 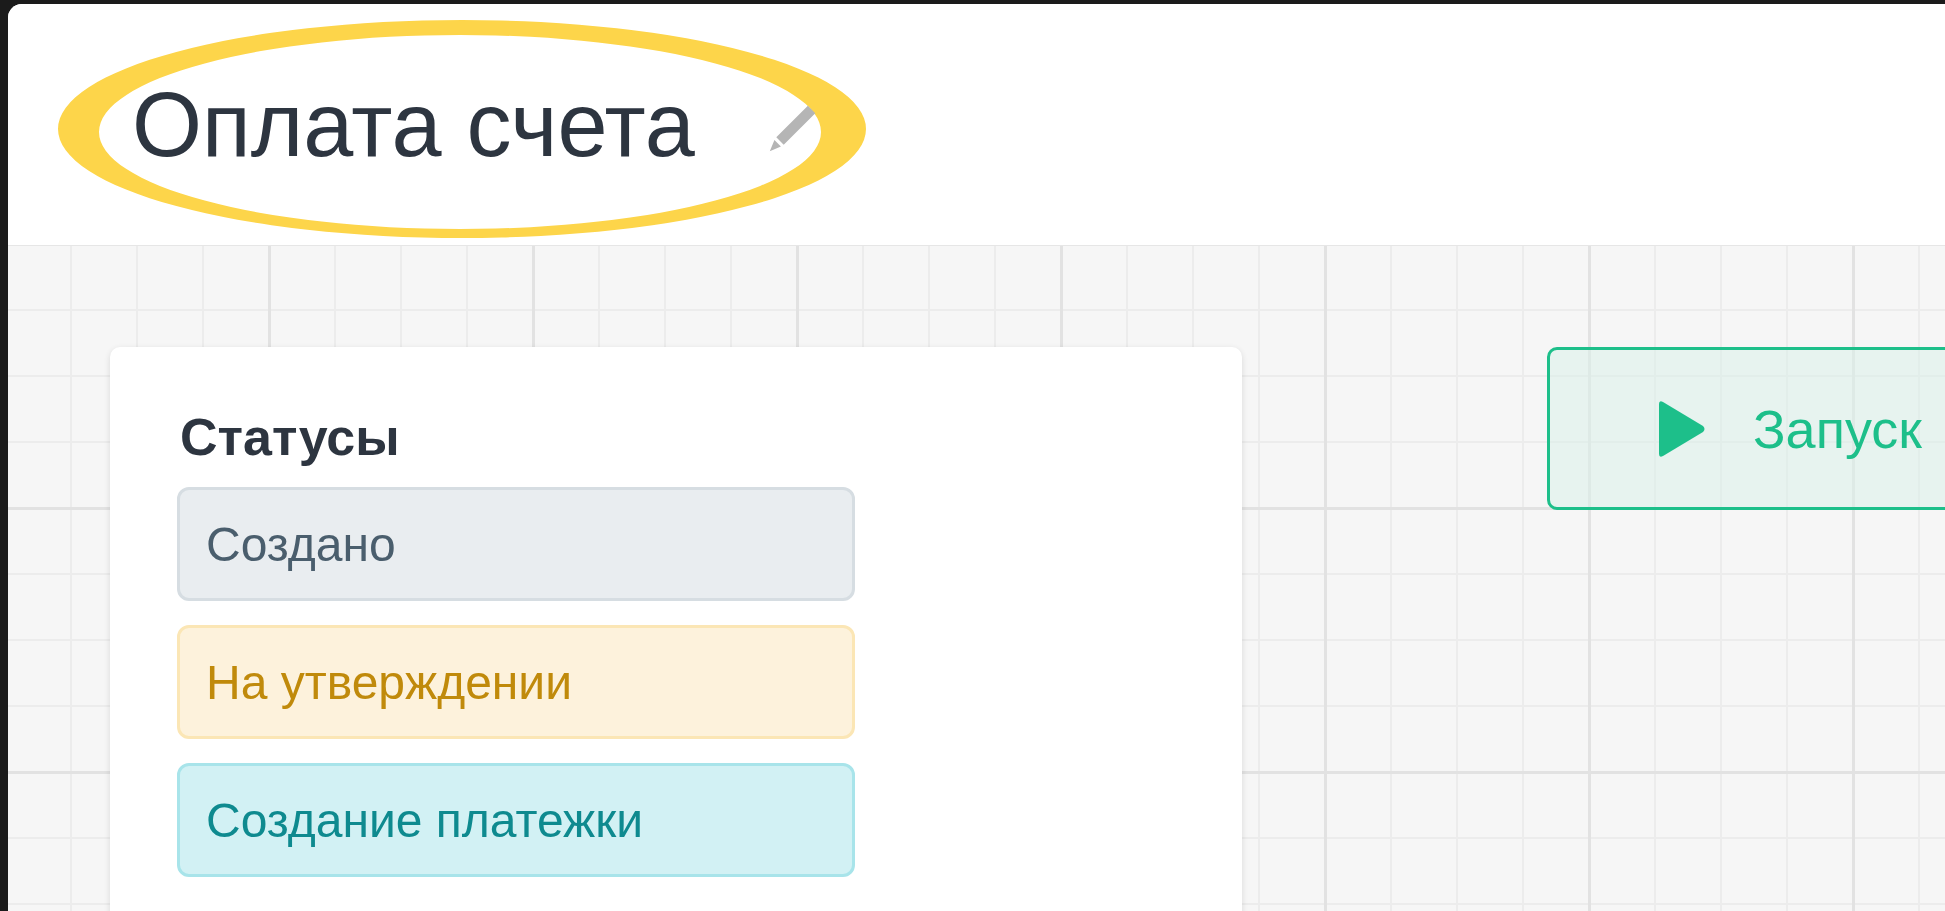 I want to click on process-title: Оплата счета, so click(x=413, y=124).